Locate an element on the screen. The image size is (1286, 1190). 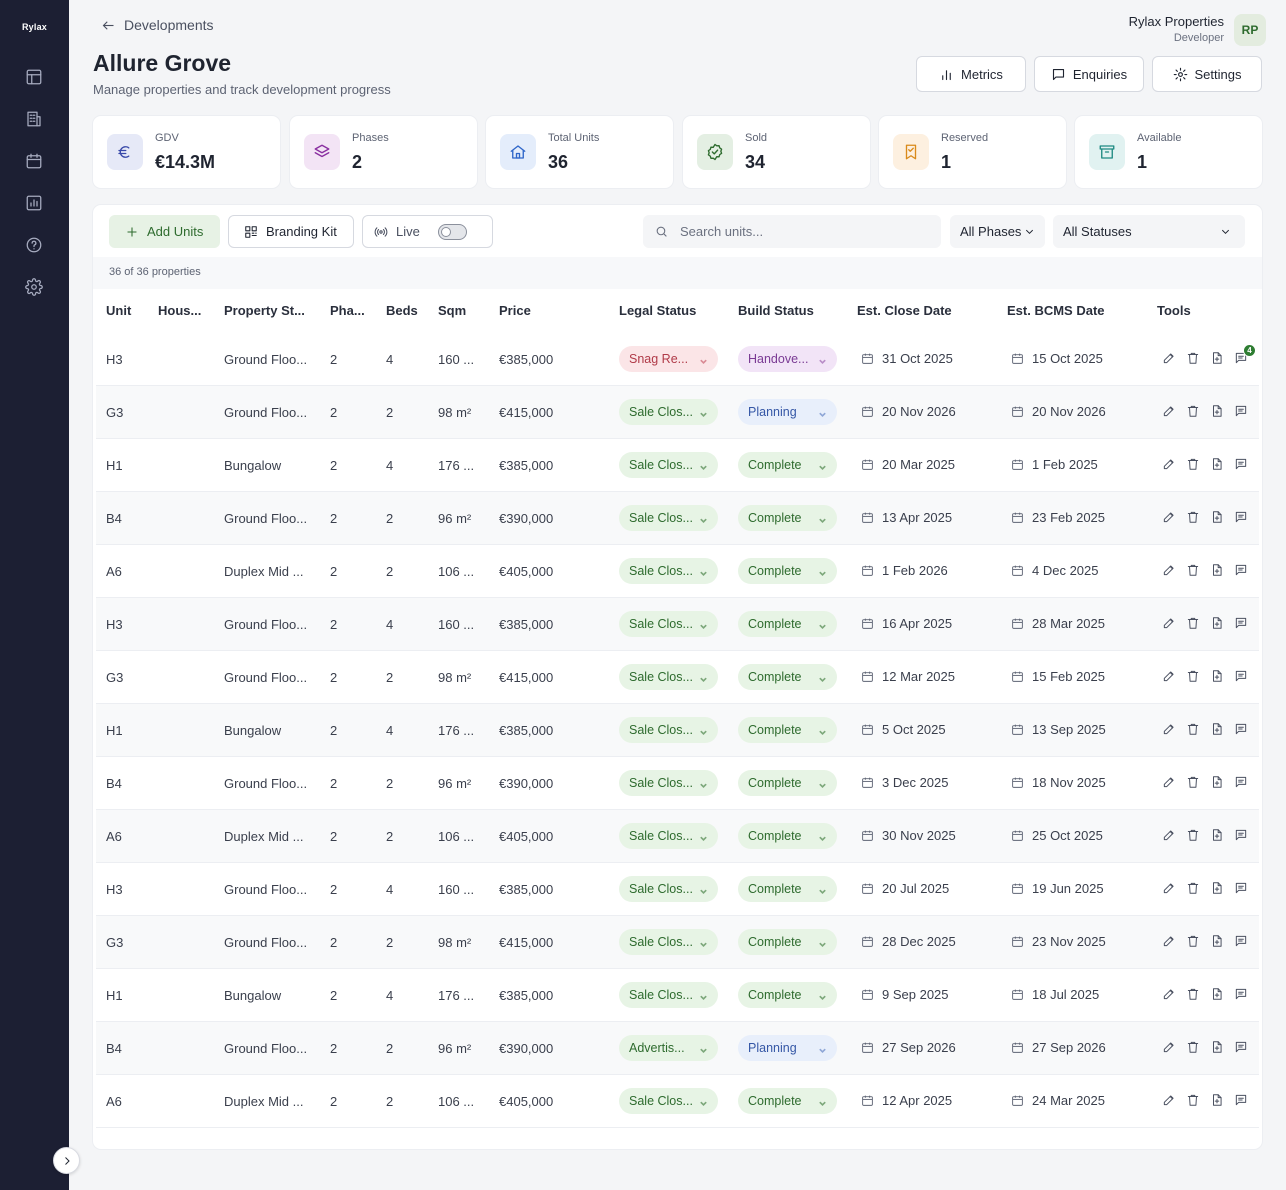
dashboard-icon is located at coordinates (34, 77).